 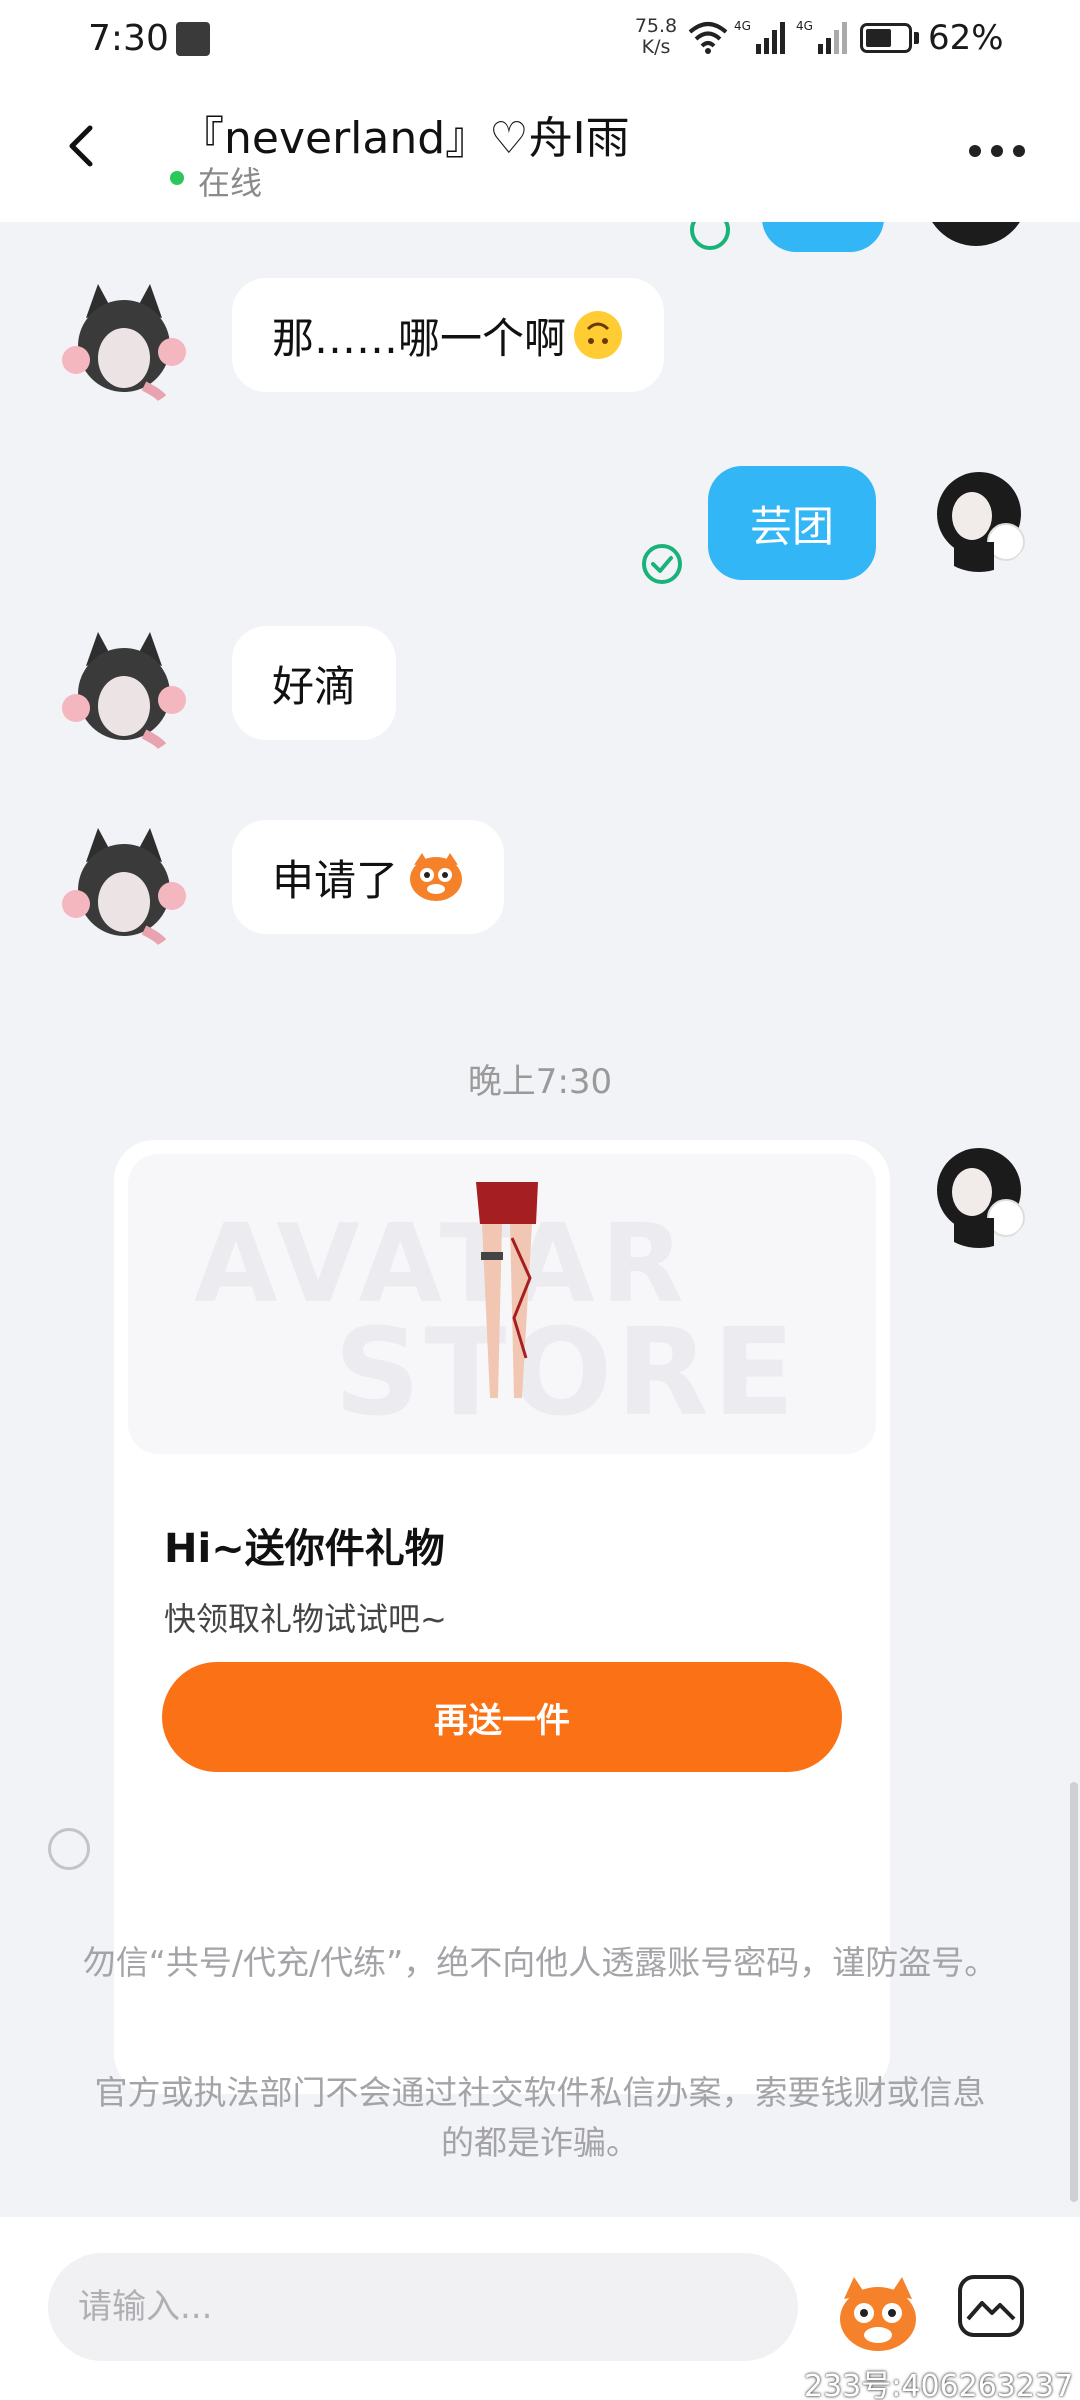 What do you see at coordinates (335, 880) in the screenshot?
I see `message-text: 申请了` at bounding box center [335, 880].